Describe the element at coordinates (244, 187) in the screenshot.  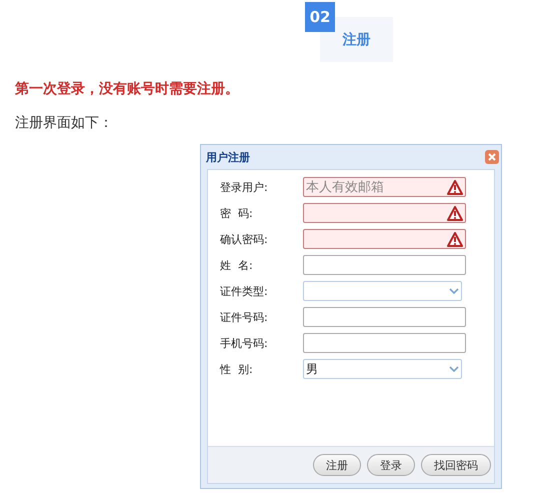
I see `field-label: 登录用户:` at that location.